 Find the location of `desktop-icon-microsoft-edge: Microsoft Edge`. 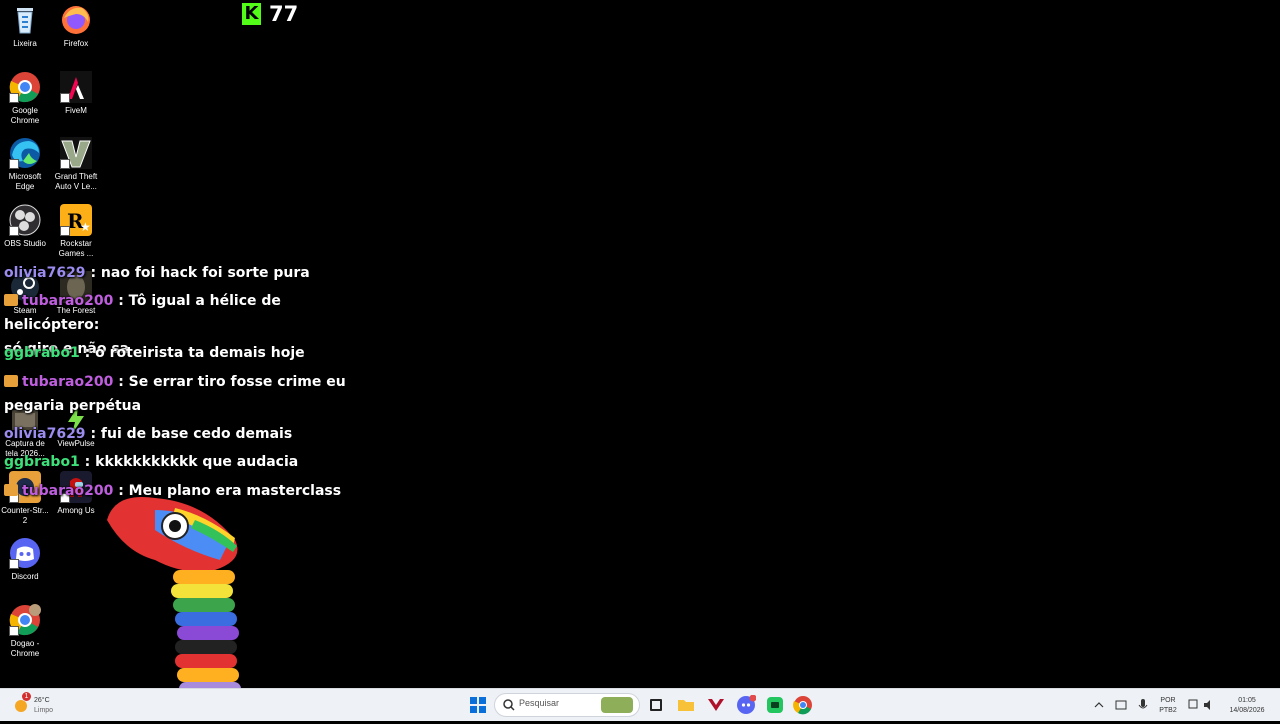

desktop-icon-microsoft-edge: Microsoft Edge is located at coordinates (25, 164).